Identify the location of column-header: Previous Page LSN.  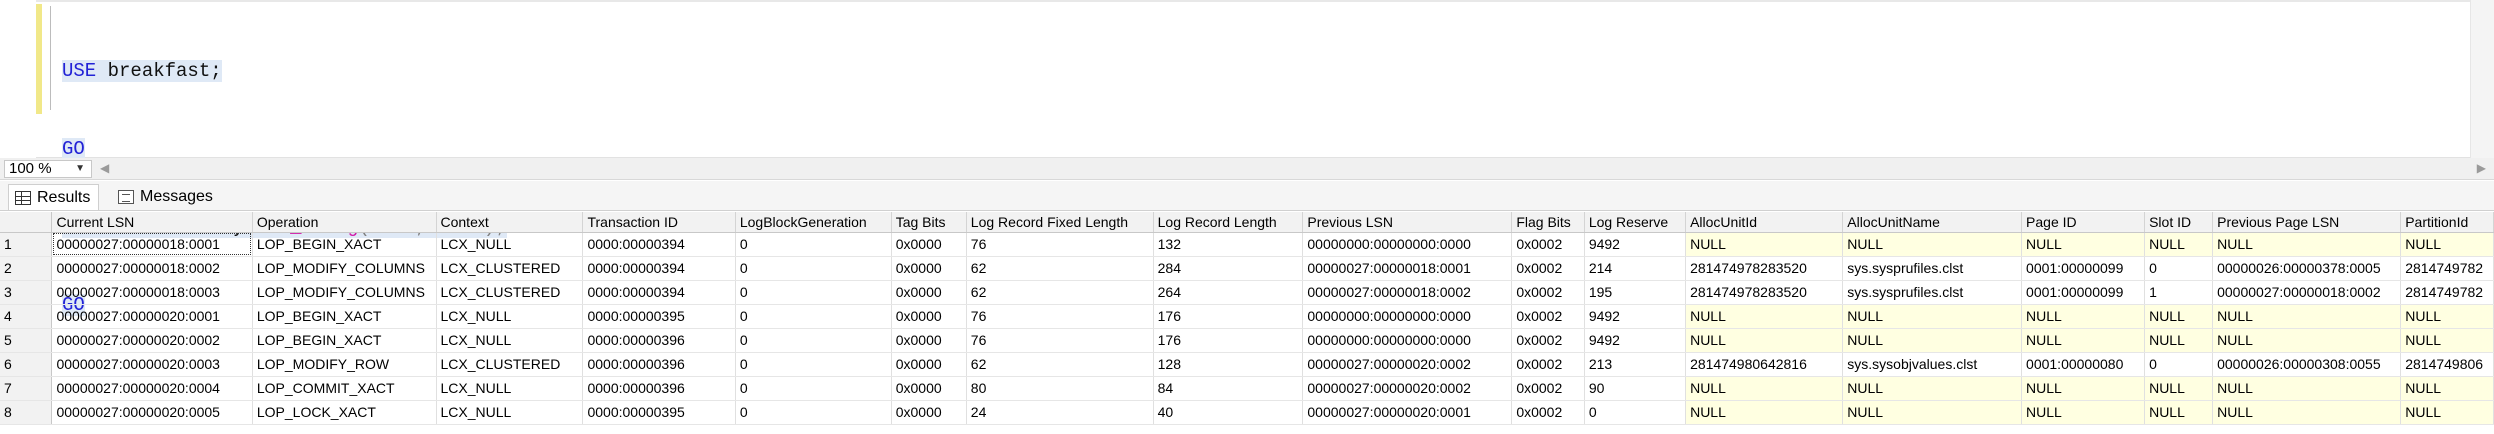
(2307, 222).